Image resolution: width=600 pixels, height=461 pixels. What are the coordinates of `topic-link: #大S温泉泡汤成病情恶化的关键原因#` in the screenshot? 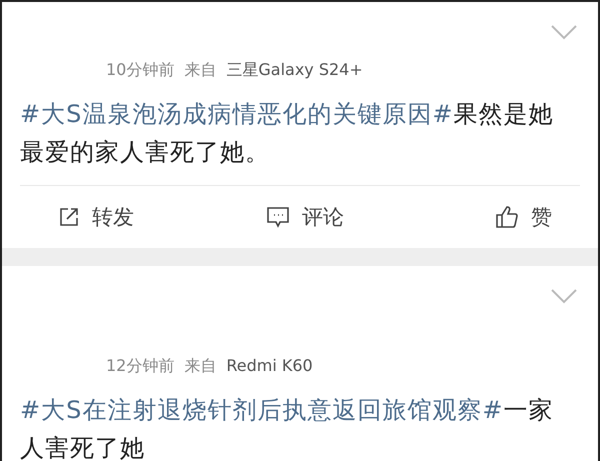 It's located at (237, 114).